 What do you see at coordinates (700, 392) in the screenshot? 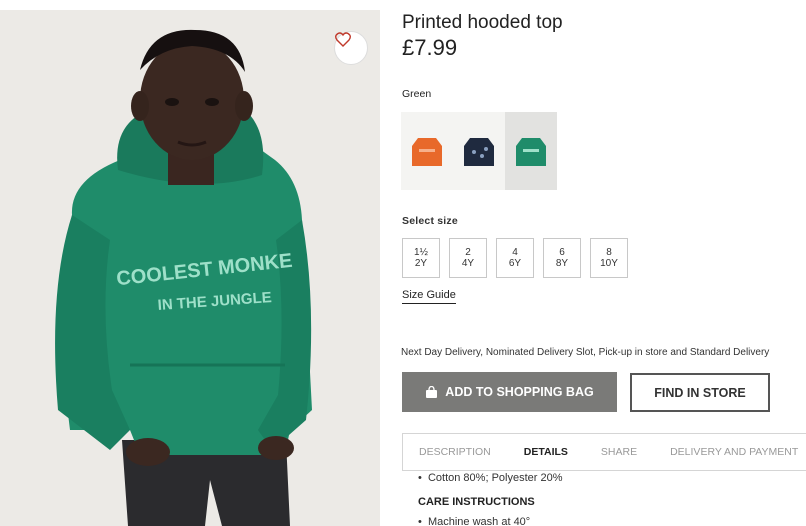
I see `find-in-store-button: FIND IN STORE` at bounding box center [700, 392].